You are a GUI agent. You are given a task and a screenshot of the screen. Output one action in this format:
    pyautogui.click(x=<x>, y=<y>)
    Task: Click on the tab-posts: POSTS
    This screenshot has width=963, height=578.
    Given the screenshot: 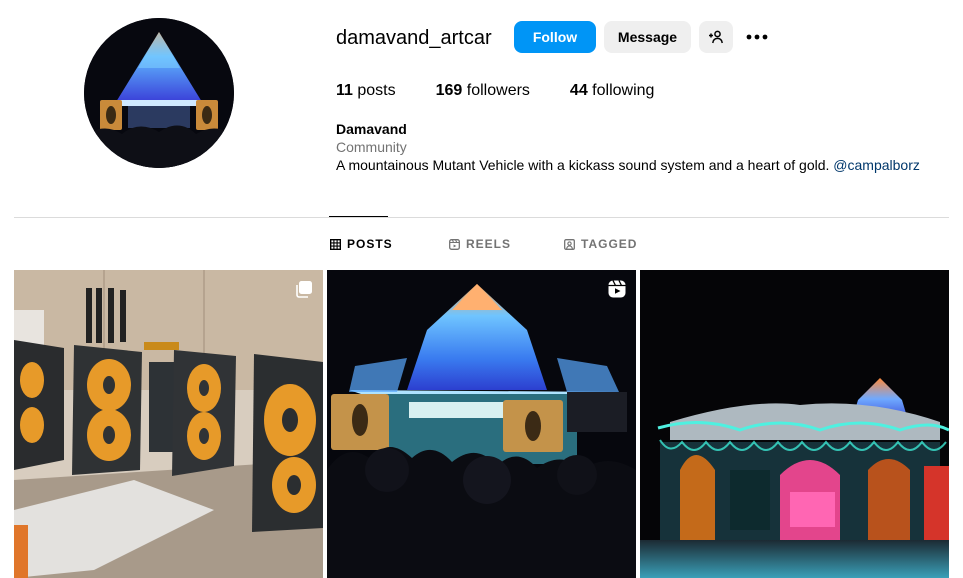 What is the action you would take?
    pyautogui.click(x=361, y=244)
    